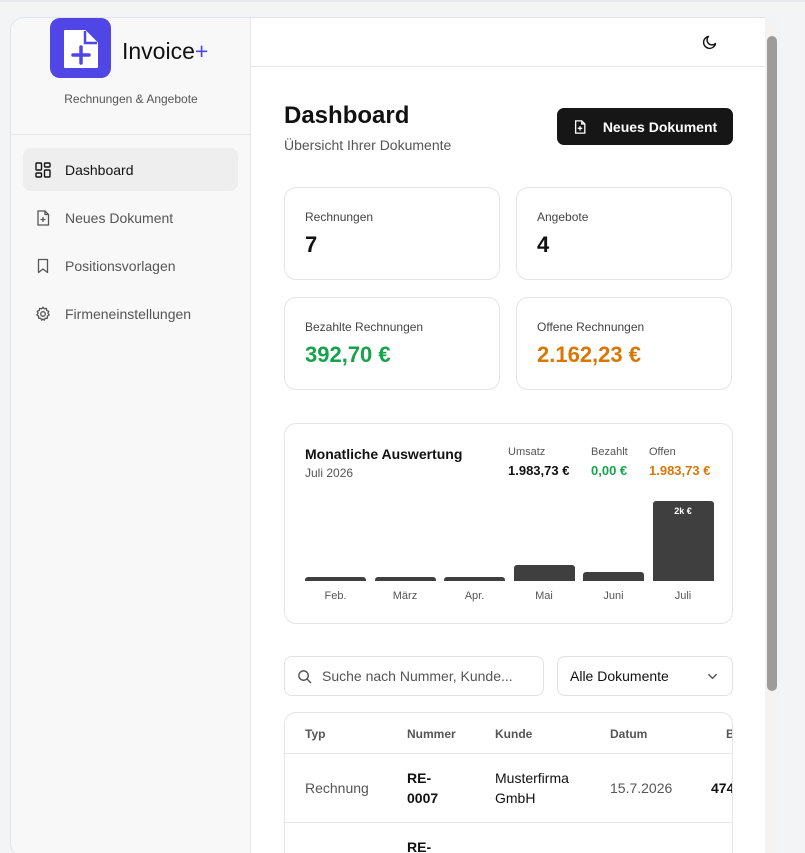 Image resolution: width=805 pixels, height=853 pixels. Describe the element at coordinates (311, 244) in the screenshot. I see `stat-value: 7` at that location.